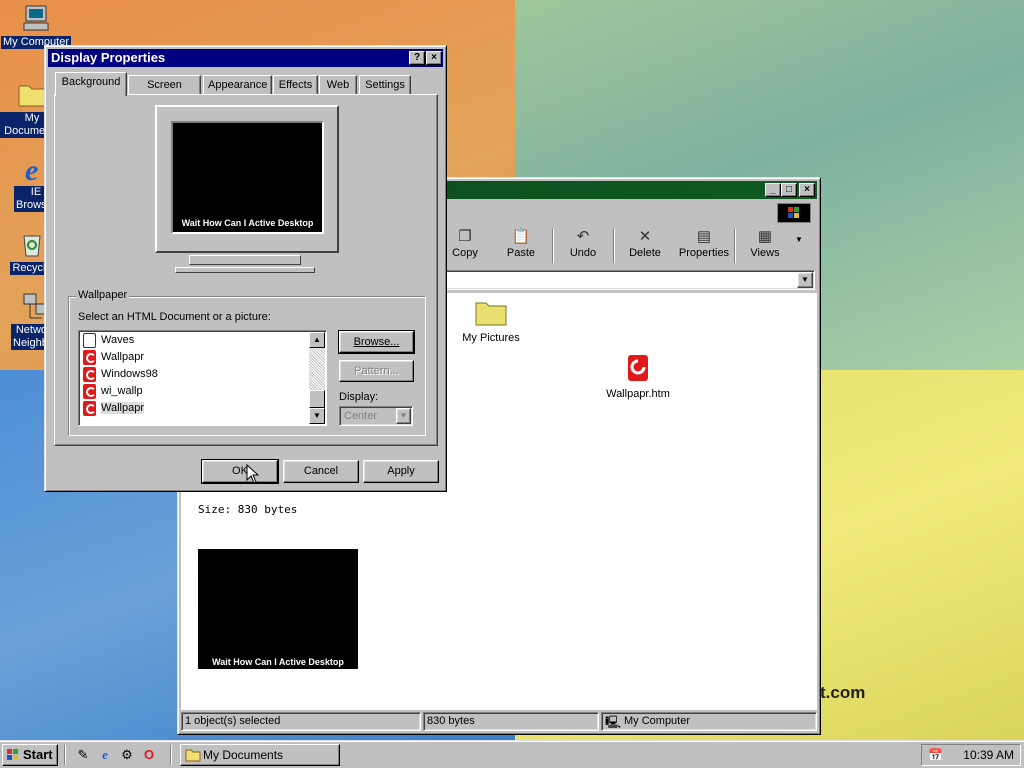 The image size is (1024, 768). Describe the element at coordinates (385, 85) in the screenshot. I see `tab-settings: Settings` at that location.